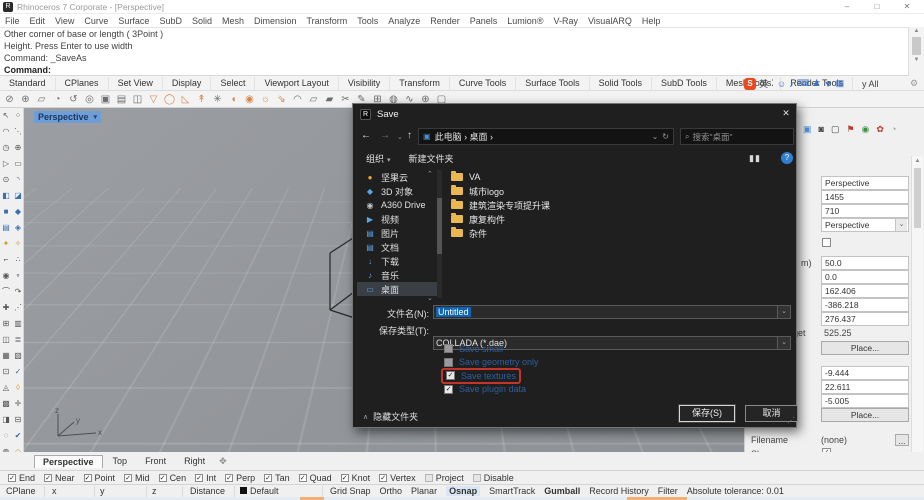  What do you see at coordinates (6, 132) in the screenshot?
I see `tool-icon: ◠` at bounding box center [6, 132].